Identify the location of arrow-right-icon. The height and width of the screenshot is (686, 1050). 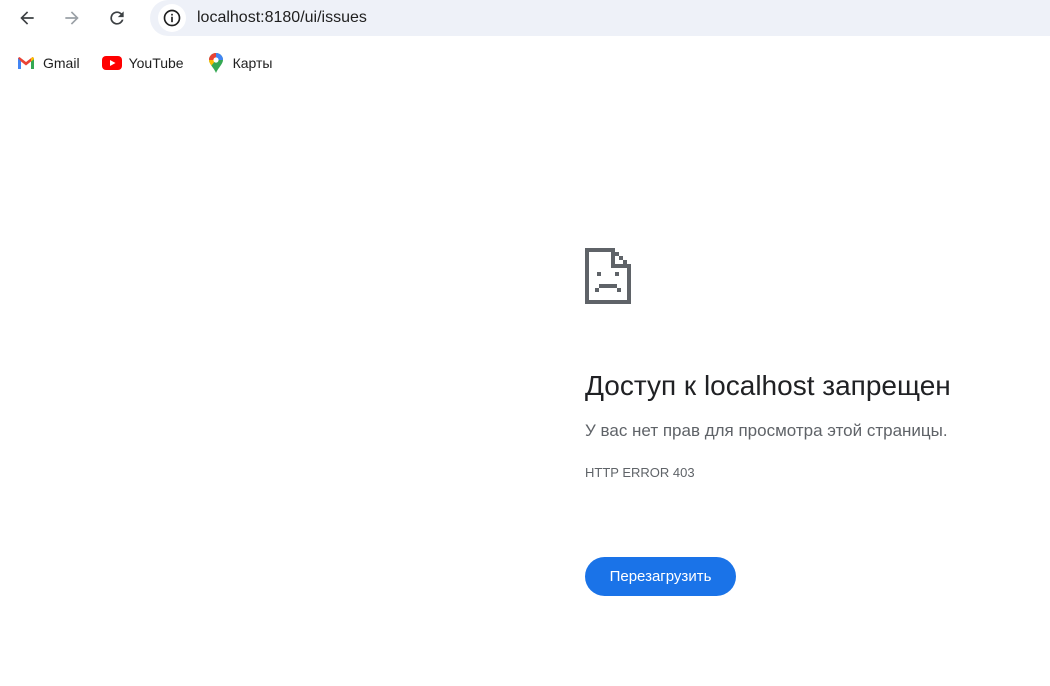
(72, 18).